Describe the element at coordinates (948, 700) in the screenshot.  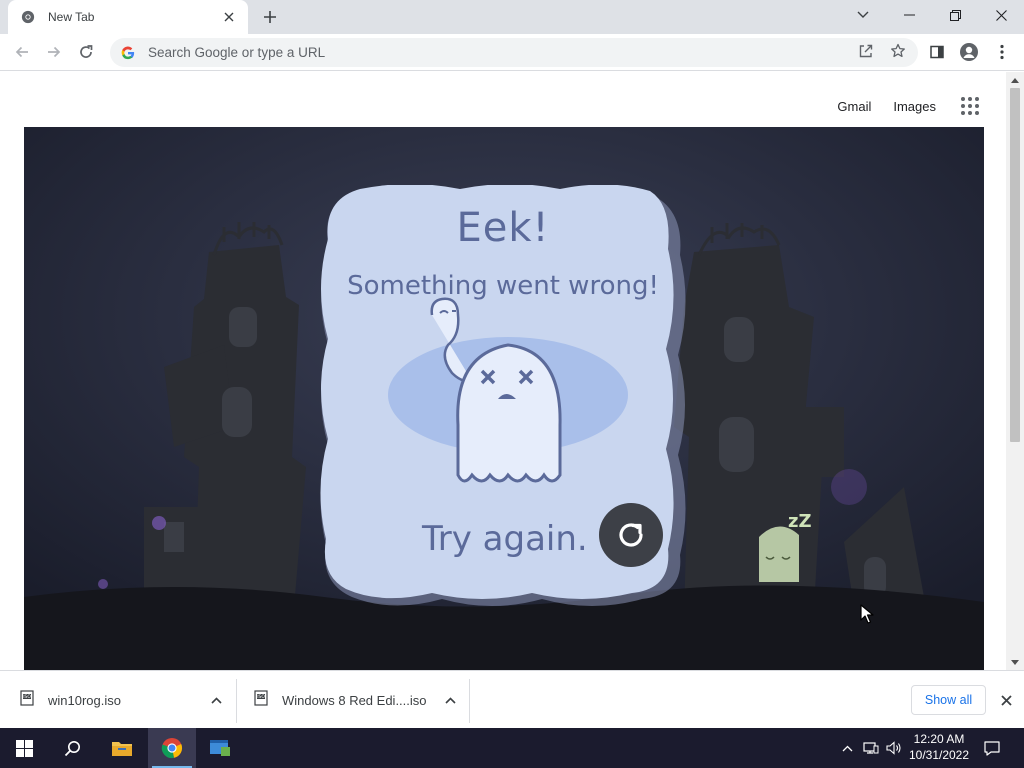
I see `show-all-downloads-button: Show all` at that location.